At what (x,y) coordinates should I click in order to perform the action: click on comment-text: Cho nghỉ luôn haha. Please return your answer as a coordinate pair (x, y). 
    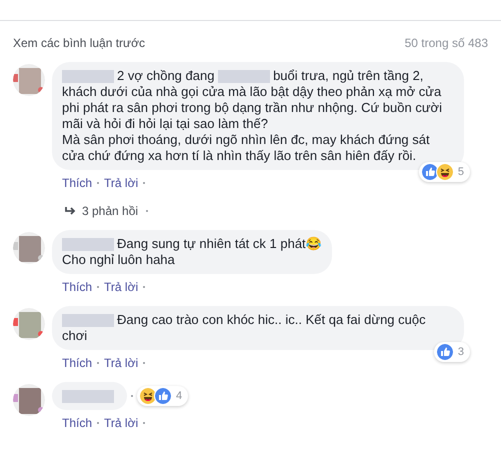
    Looking at the image, I should click on (119, 260).